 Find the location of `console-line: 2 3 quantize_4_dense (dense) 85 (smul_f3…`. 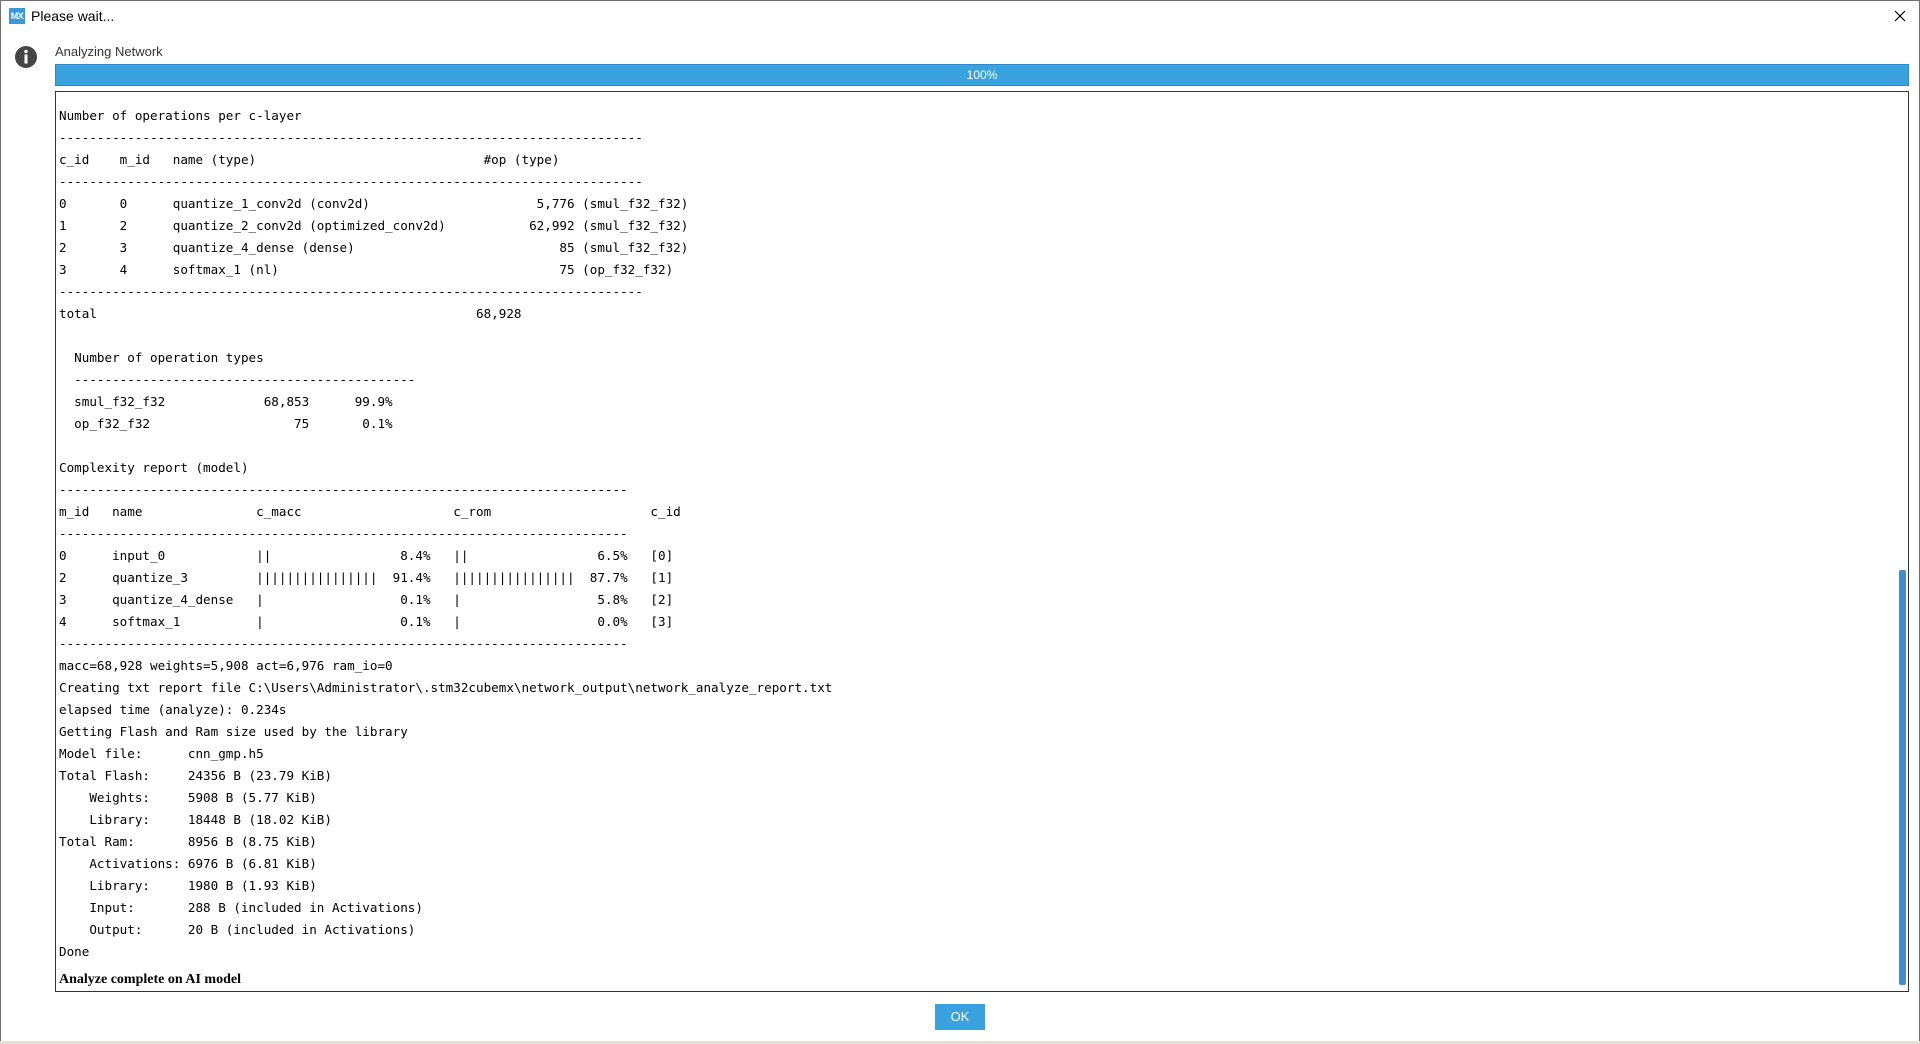

console-line: 2 3 quantize_4_dense (dense) 85 (smul_f3… is located at coordinates (374, 247).